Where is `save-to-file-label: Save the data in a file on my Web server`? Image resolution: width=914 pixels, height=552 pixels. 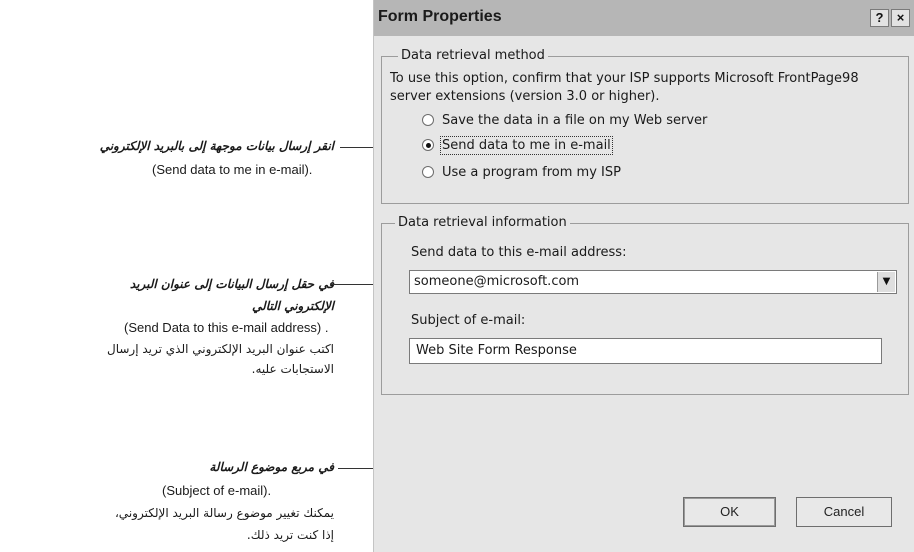
save-to-file-label: Save the data in a file on my Web server is located at coordinates (574, 120).